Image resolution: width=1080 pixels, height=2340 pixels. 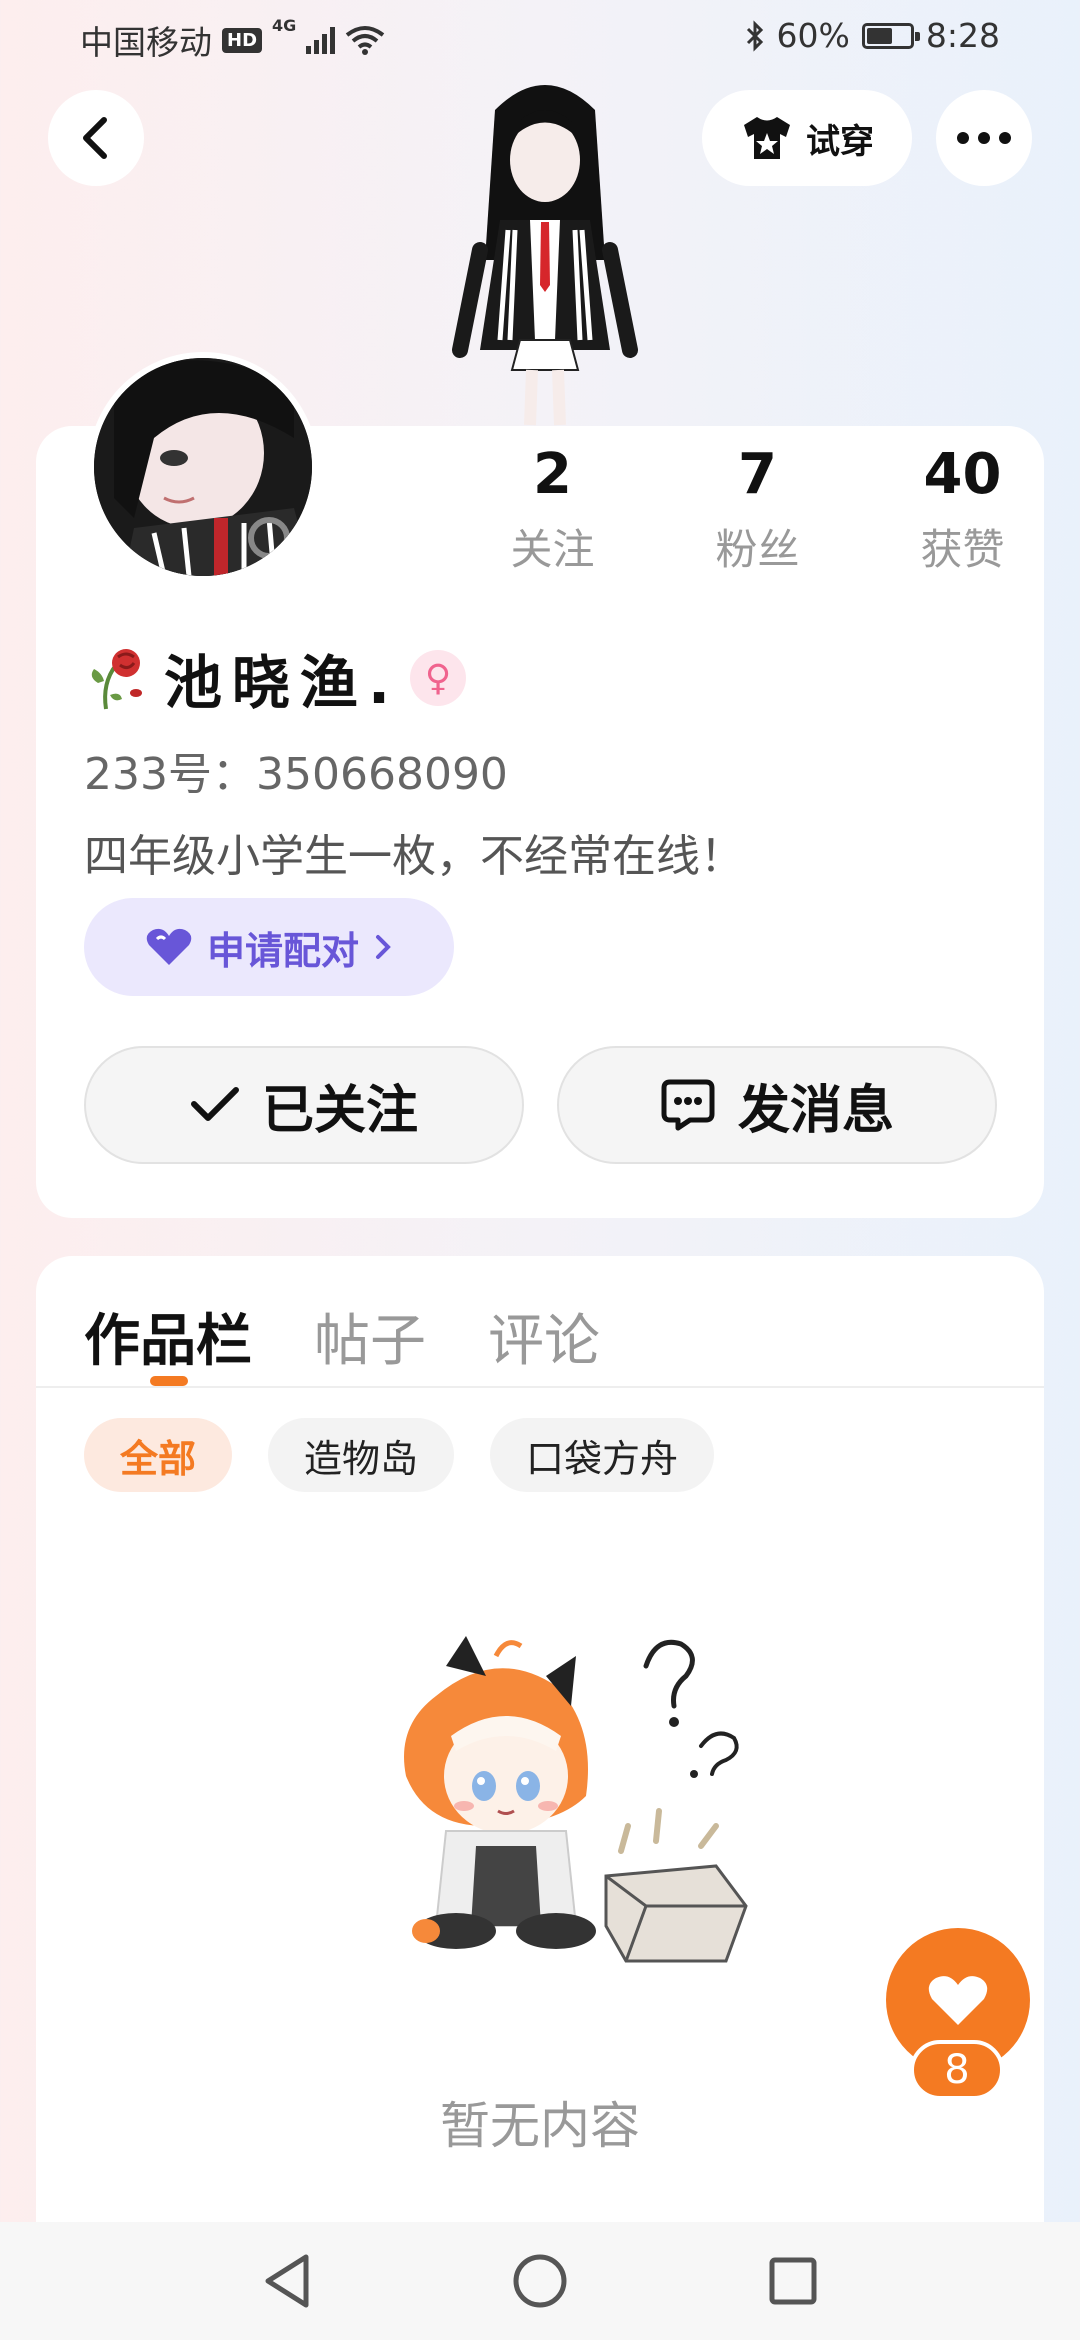 What do you see at coordinates (813, 35) in the screenshot?
I see `battery-percent: 60%` at bounding box center [813, 35].